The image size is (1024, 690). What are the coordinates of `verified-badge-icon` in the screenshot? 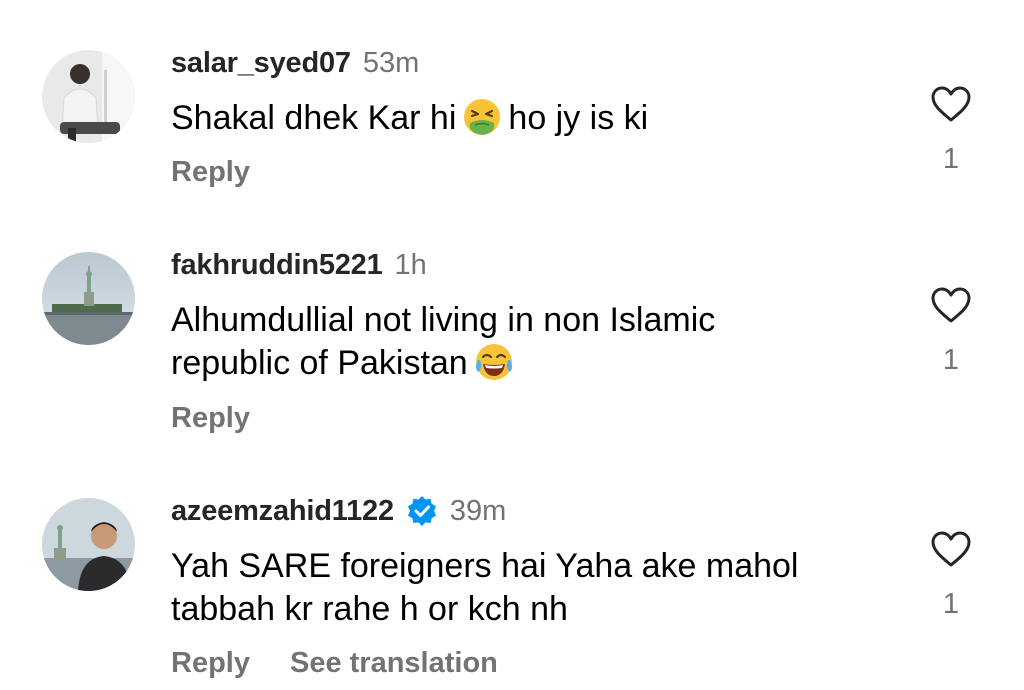 It's located at (422, 511).